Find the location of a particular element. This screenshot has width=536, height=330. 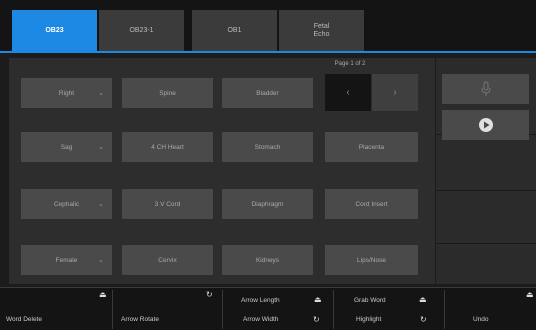

dropdown-label: Female is located at coordinates (66, 260).